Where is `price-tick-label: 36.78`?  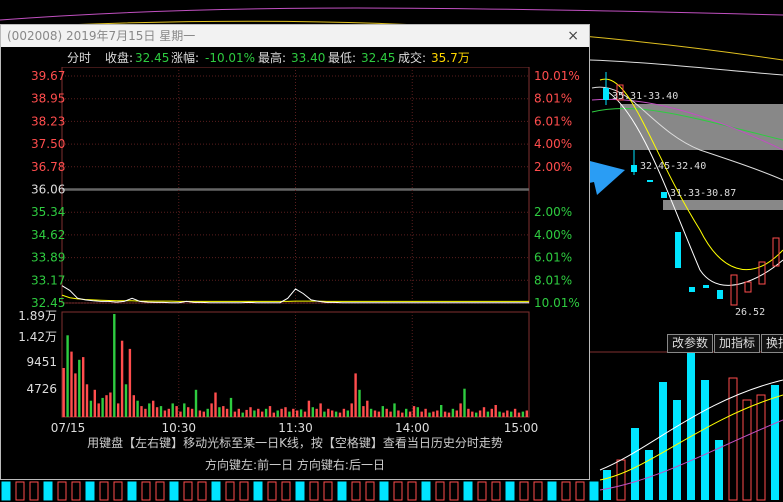
price-tick-label: 36.78 is located at coordinates (48, 167).